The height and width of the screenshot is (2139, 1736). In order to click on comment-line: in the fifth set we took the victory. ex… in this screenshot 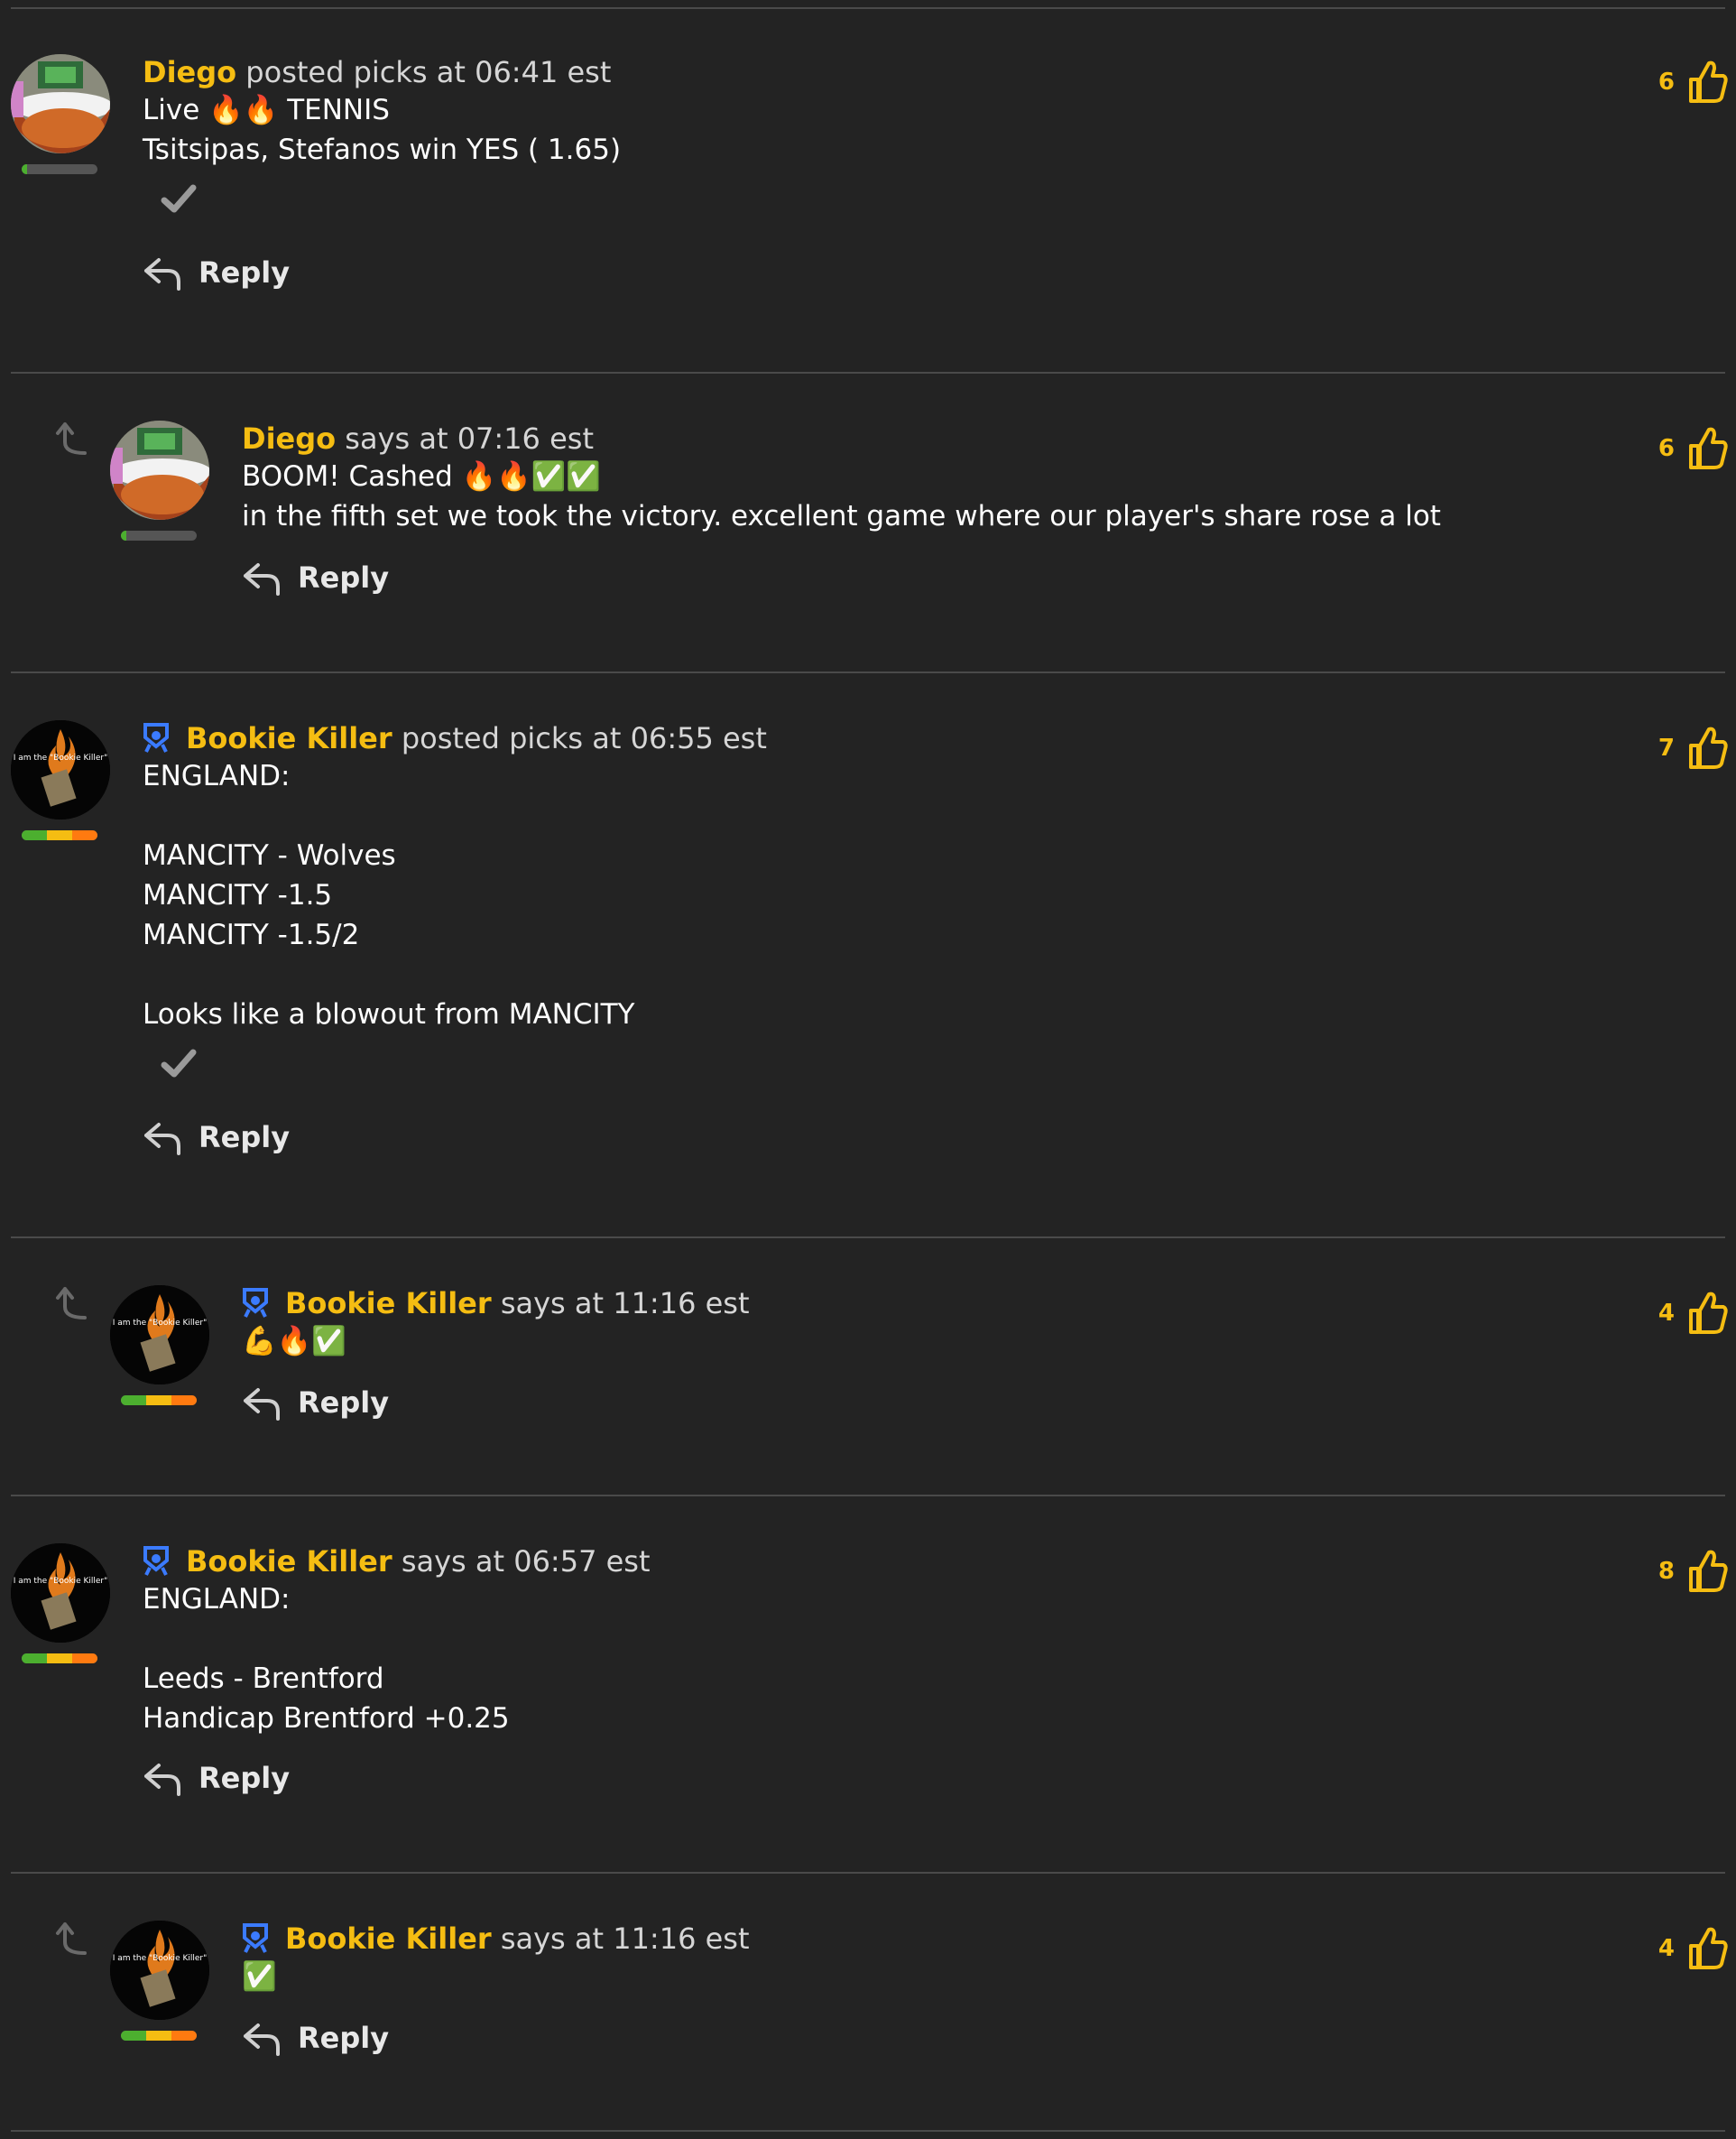, I will do `click(842, 516)`.